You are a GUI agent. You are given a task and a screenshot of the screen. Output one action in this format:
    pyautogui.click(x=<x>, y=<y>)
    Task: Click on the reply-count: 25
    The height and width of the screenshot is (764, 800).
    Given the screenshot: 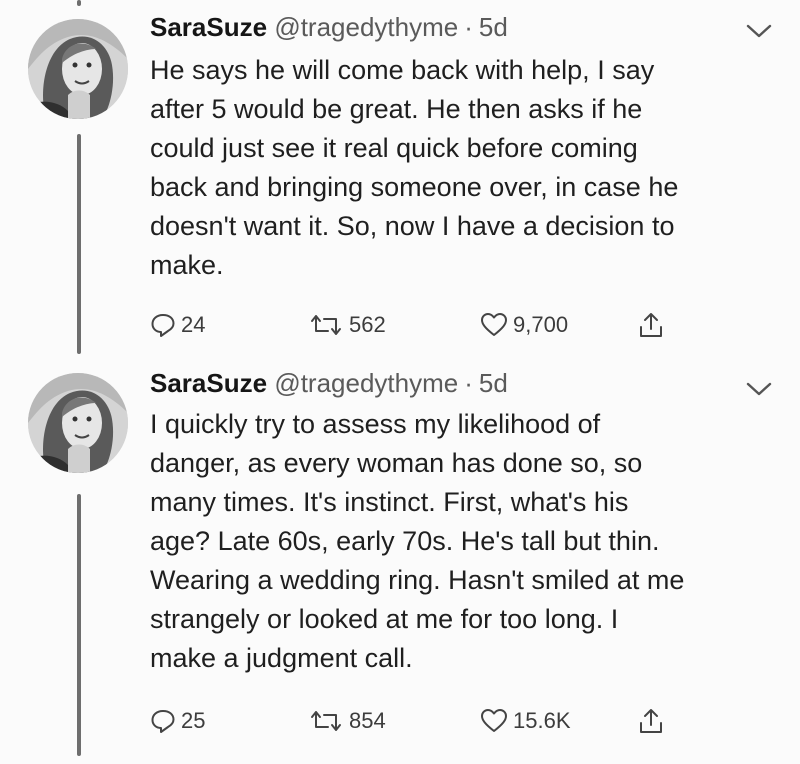 What is the action you would take?
    pyautogui.click(x=193, y=720)
    